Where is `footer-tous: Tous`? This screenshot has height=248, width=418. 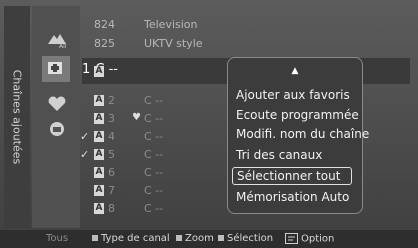 footer-tous: Tous is located at coordinates (57, 238).